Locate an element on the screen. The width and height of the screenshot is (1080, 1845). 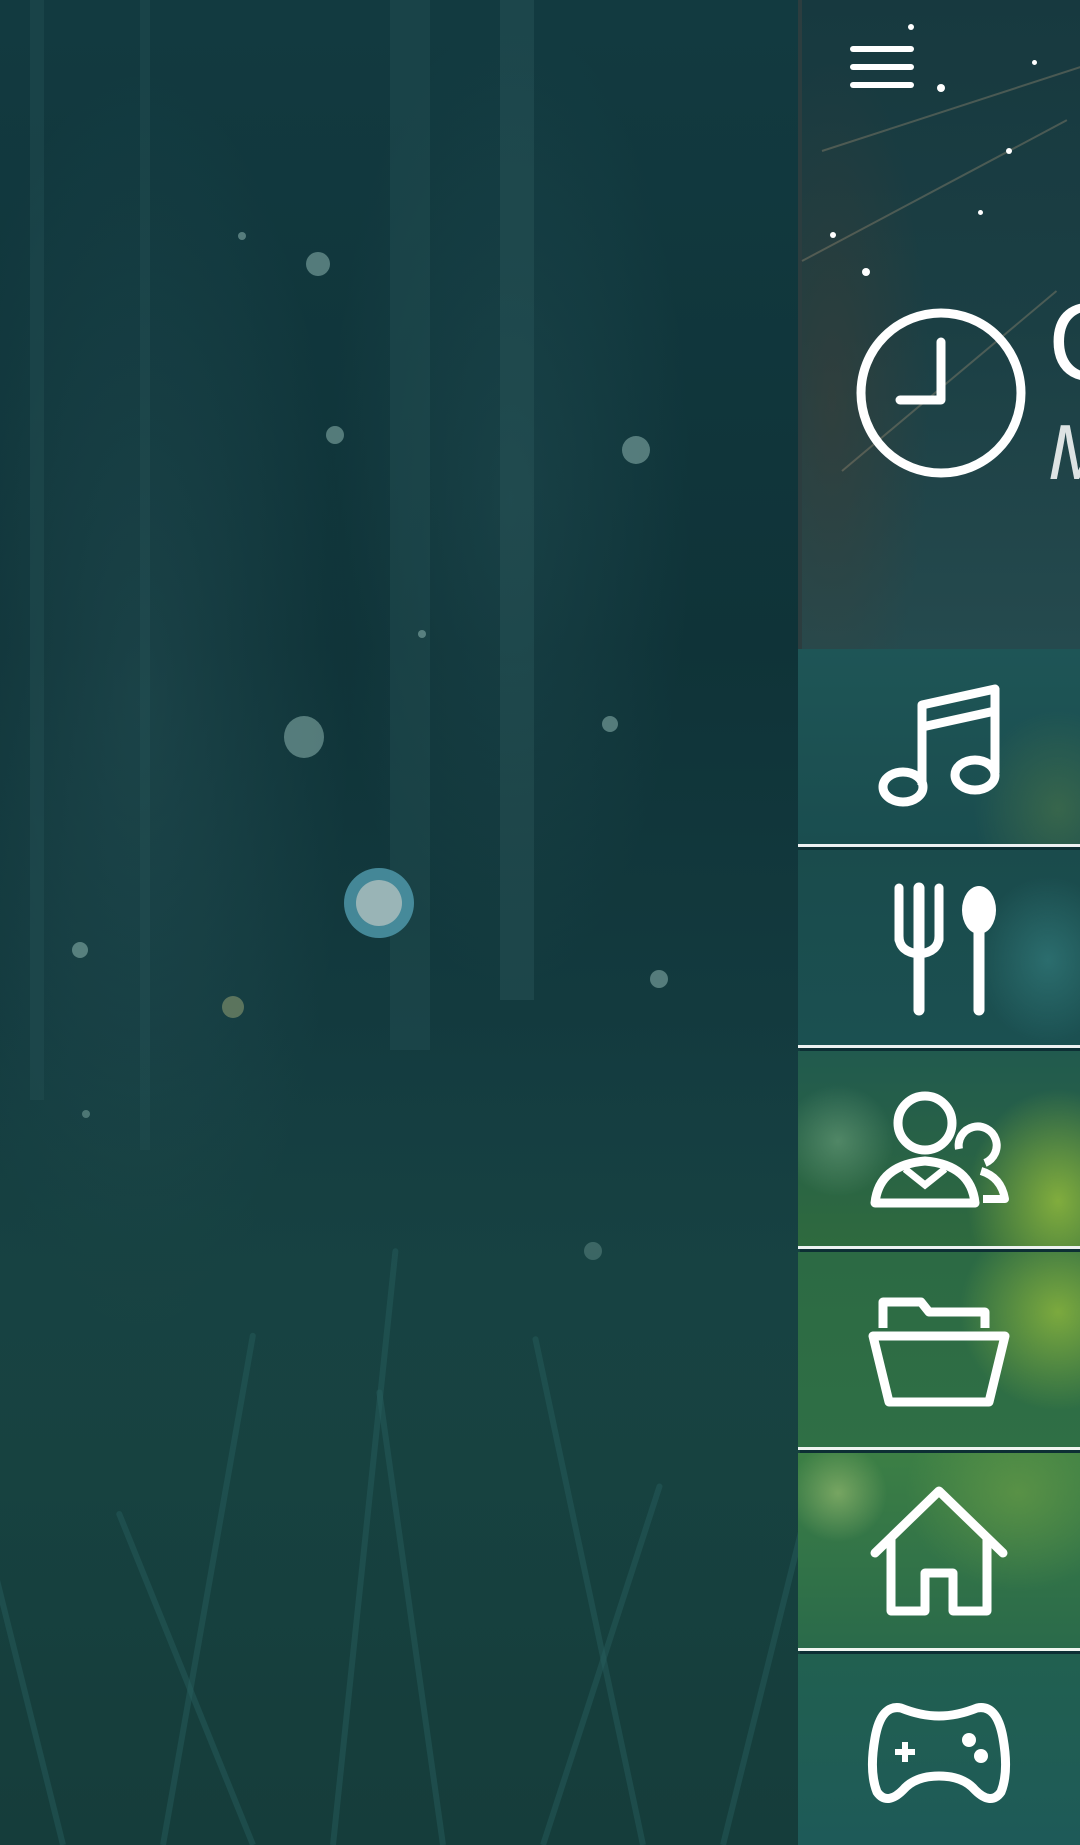
menu-item-restaurant is located at coordinates (939, 949).